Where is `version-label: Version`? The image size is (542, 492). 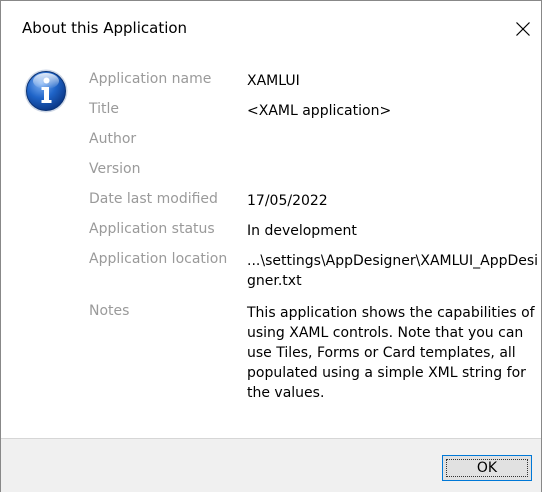 version-label: Version is located at coordinates (115, 169).